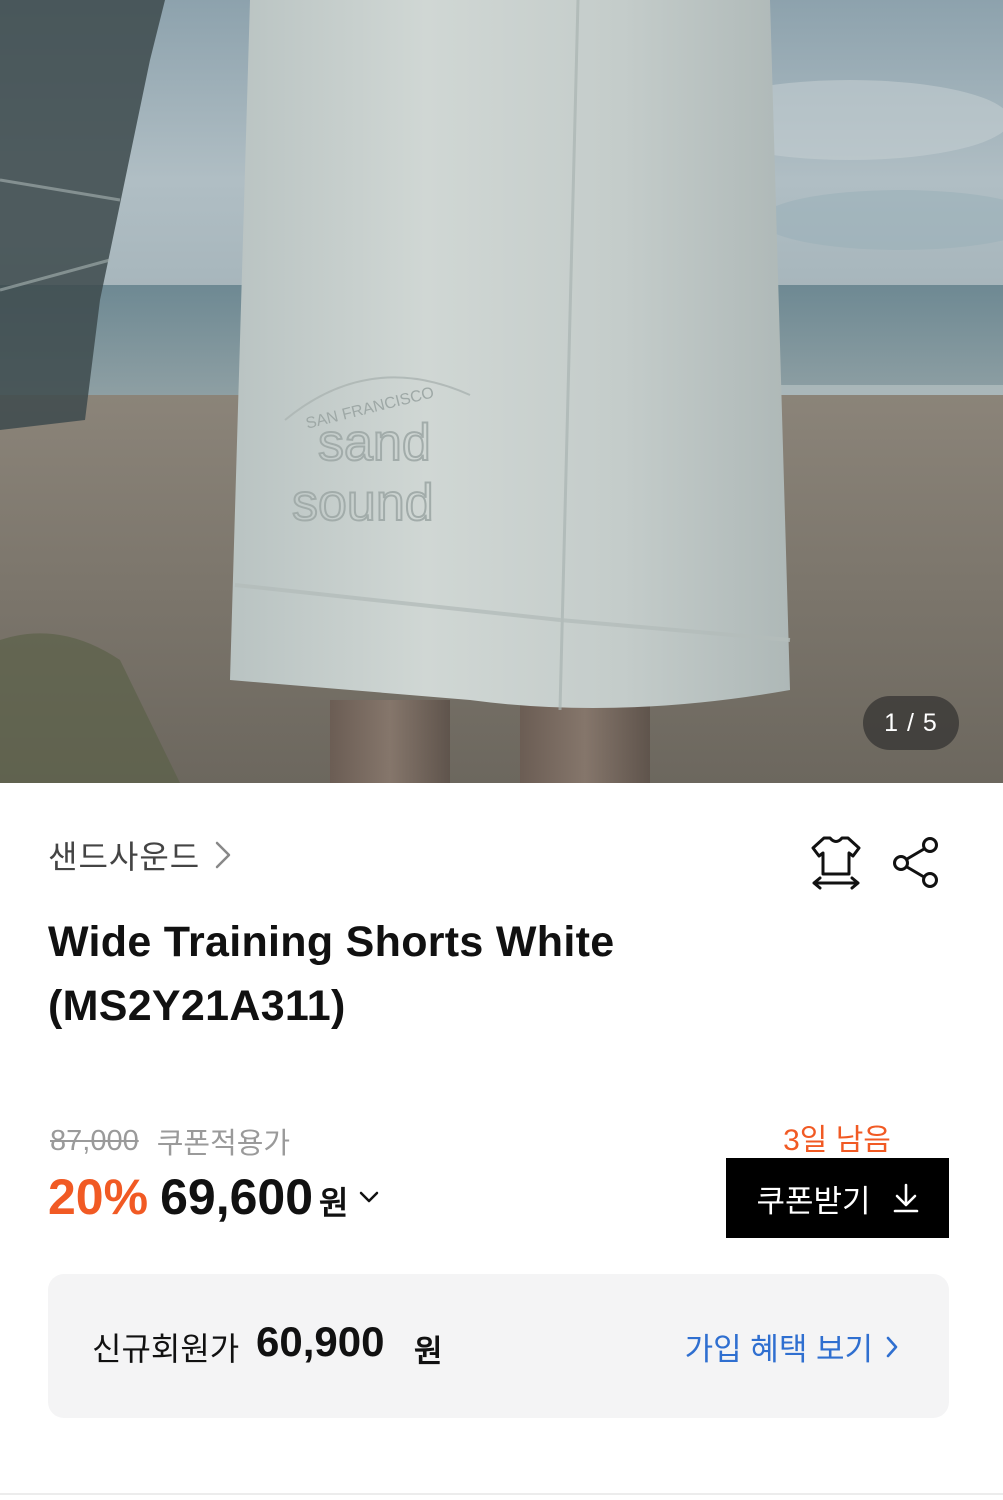 This screenshot has height=1500, width=1003. I want to click on sale-price-currency: 원, so click(334, 1203).